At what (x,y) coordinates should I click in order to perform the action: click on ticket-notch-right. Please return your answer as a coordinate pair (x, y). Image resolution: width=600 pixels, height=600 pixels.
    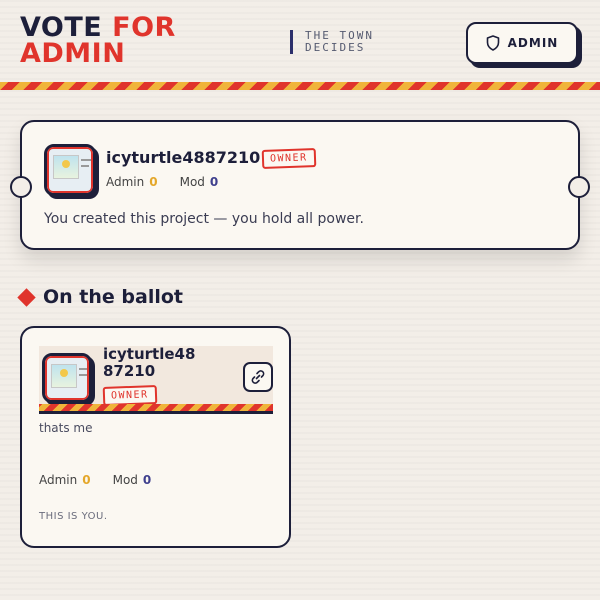
    Looking at the image, I should click on (579, 187).